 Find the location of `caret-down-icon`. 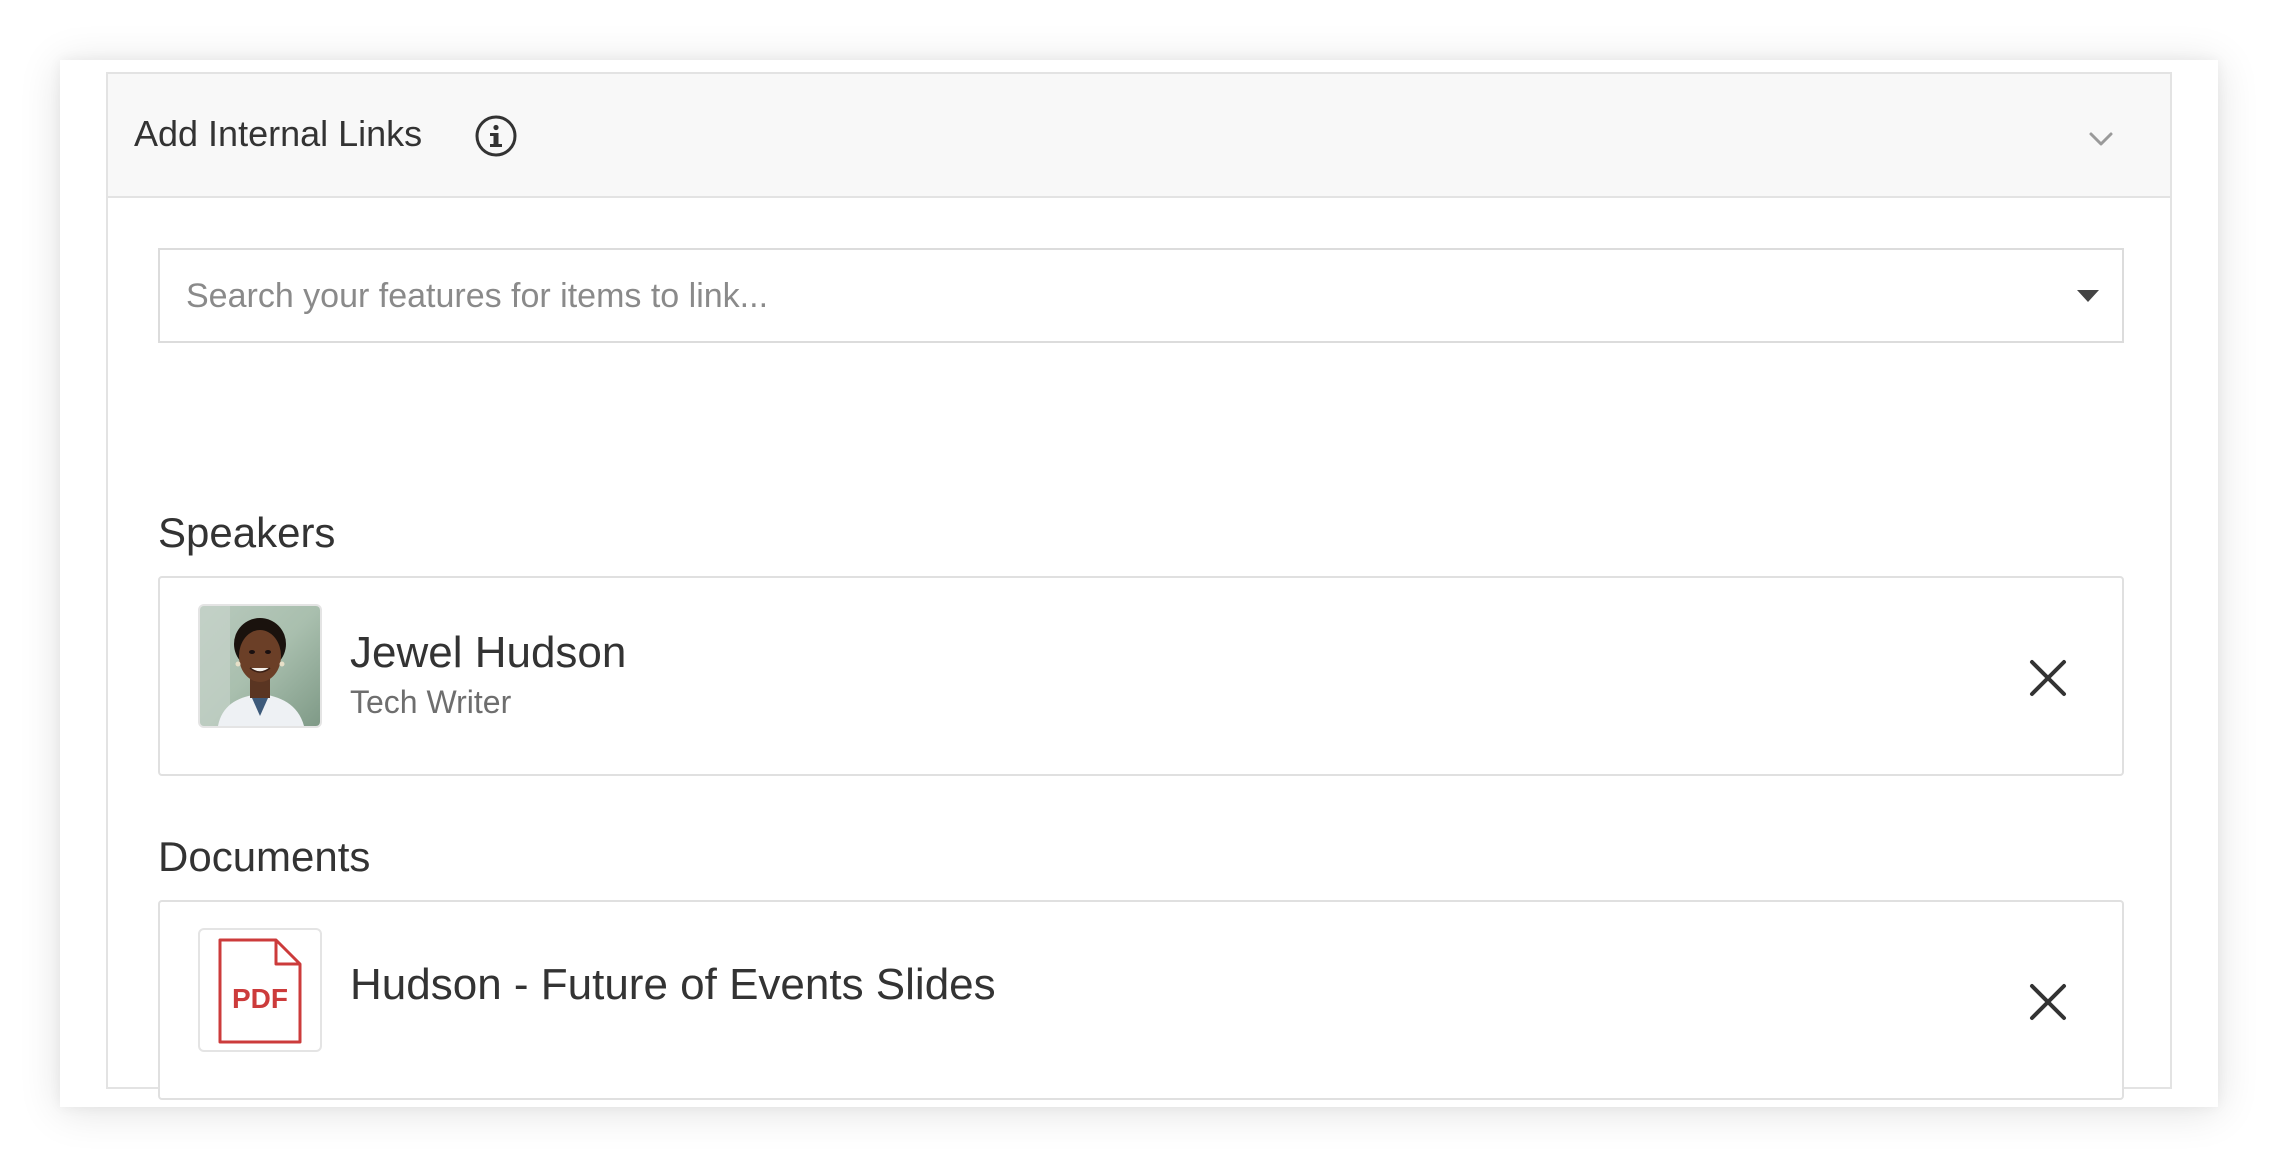

caret-down-icon is located at coordinates (2088, 296).